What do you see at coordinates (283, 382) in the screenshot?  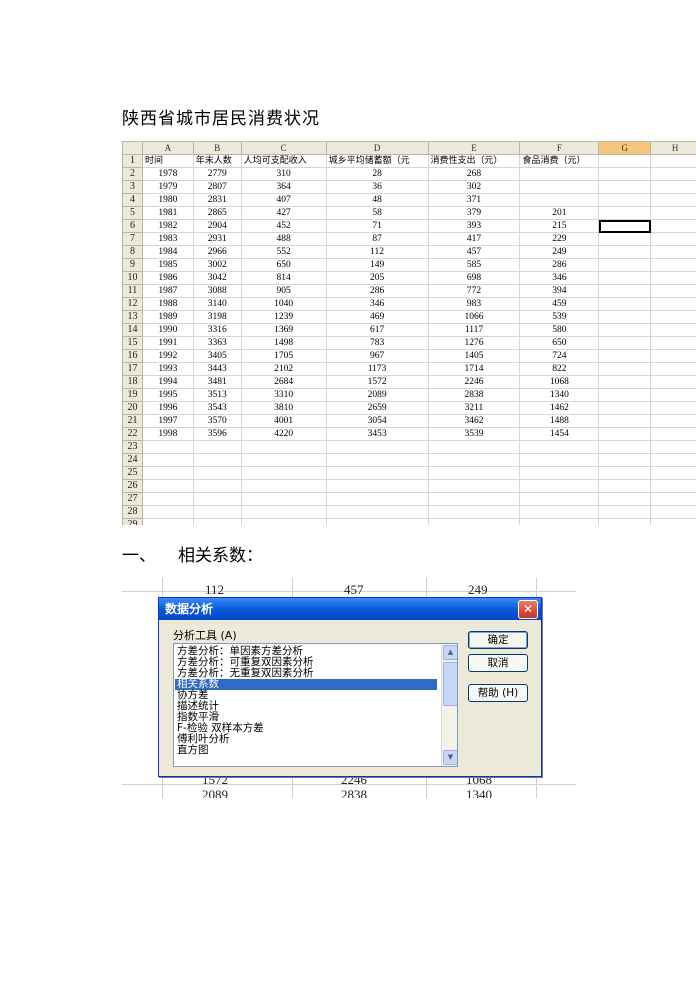 I see `cell: 2684` at bounding box center [283, 382].